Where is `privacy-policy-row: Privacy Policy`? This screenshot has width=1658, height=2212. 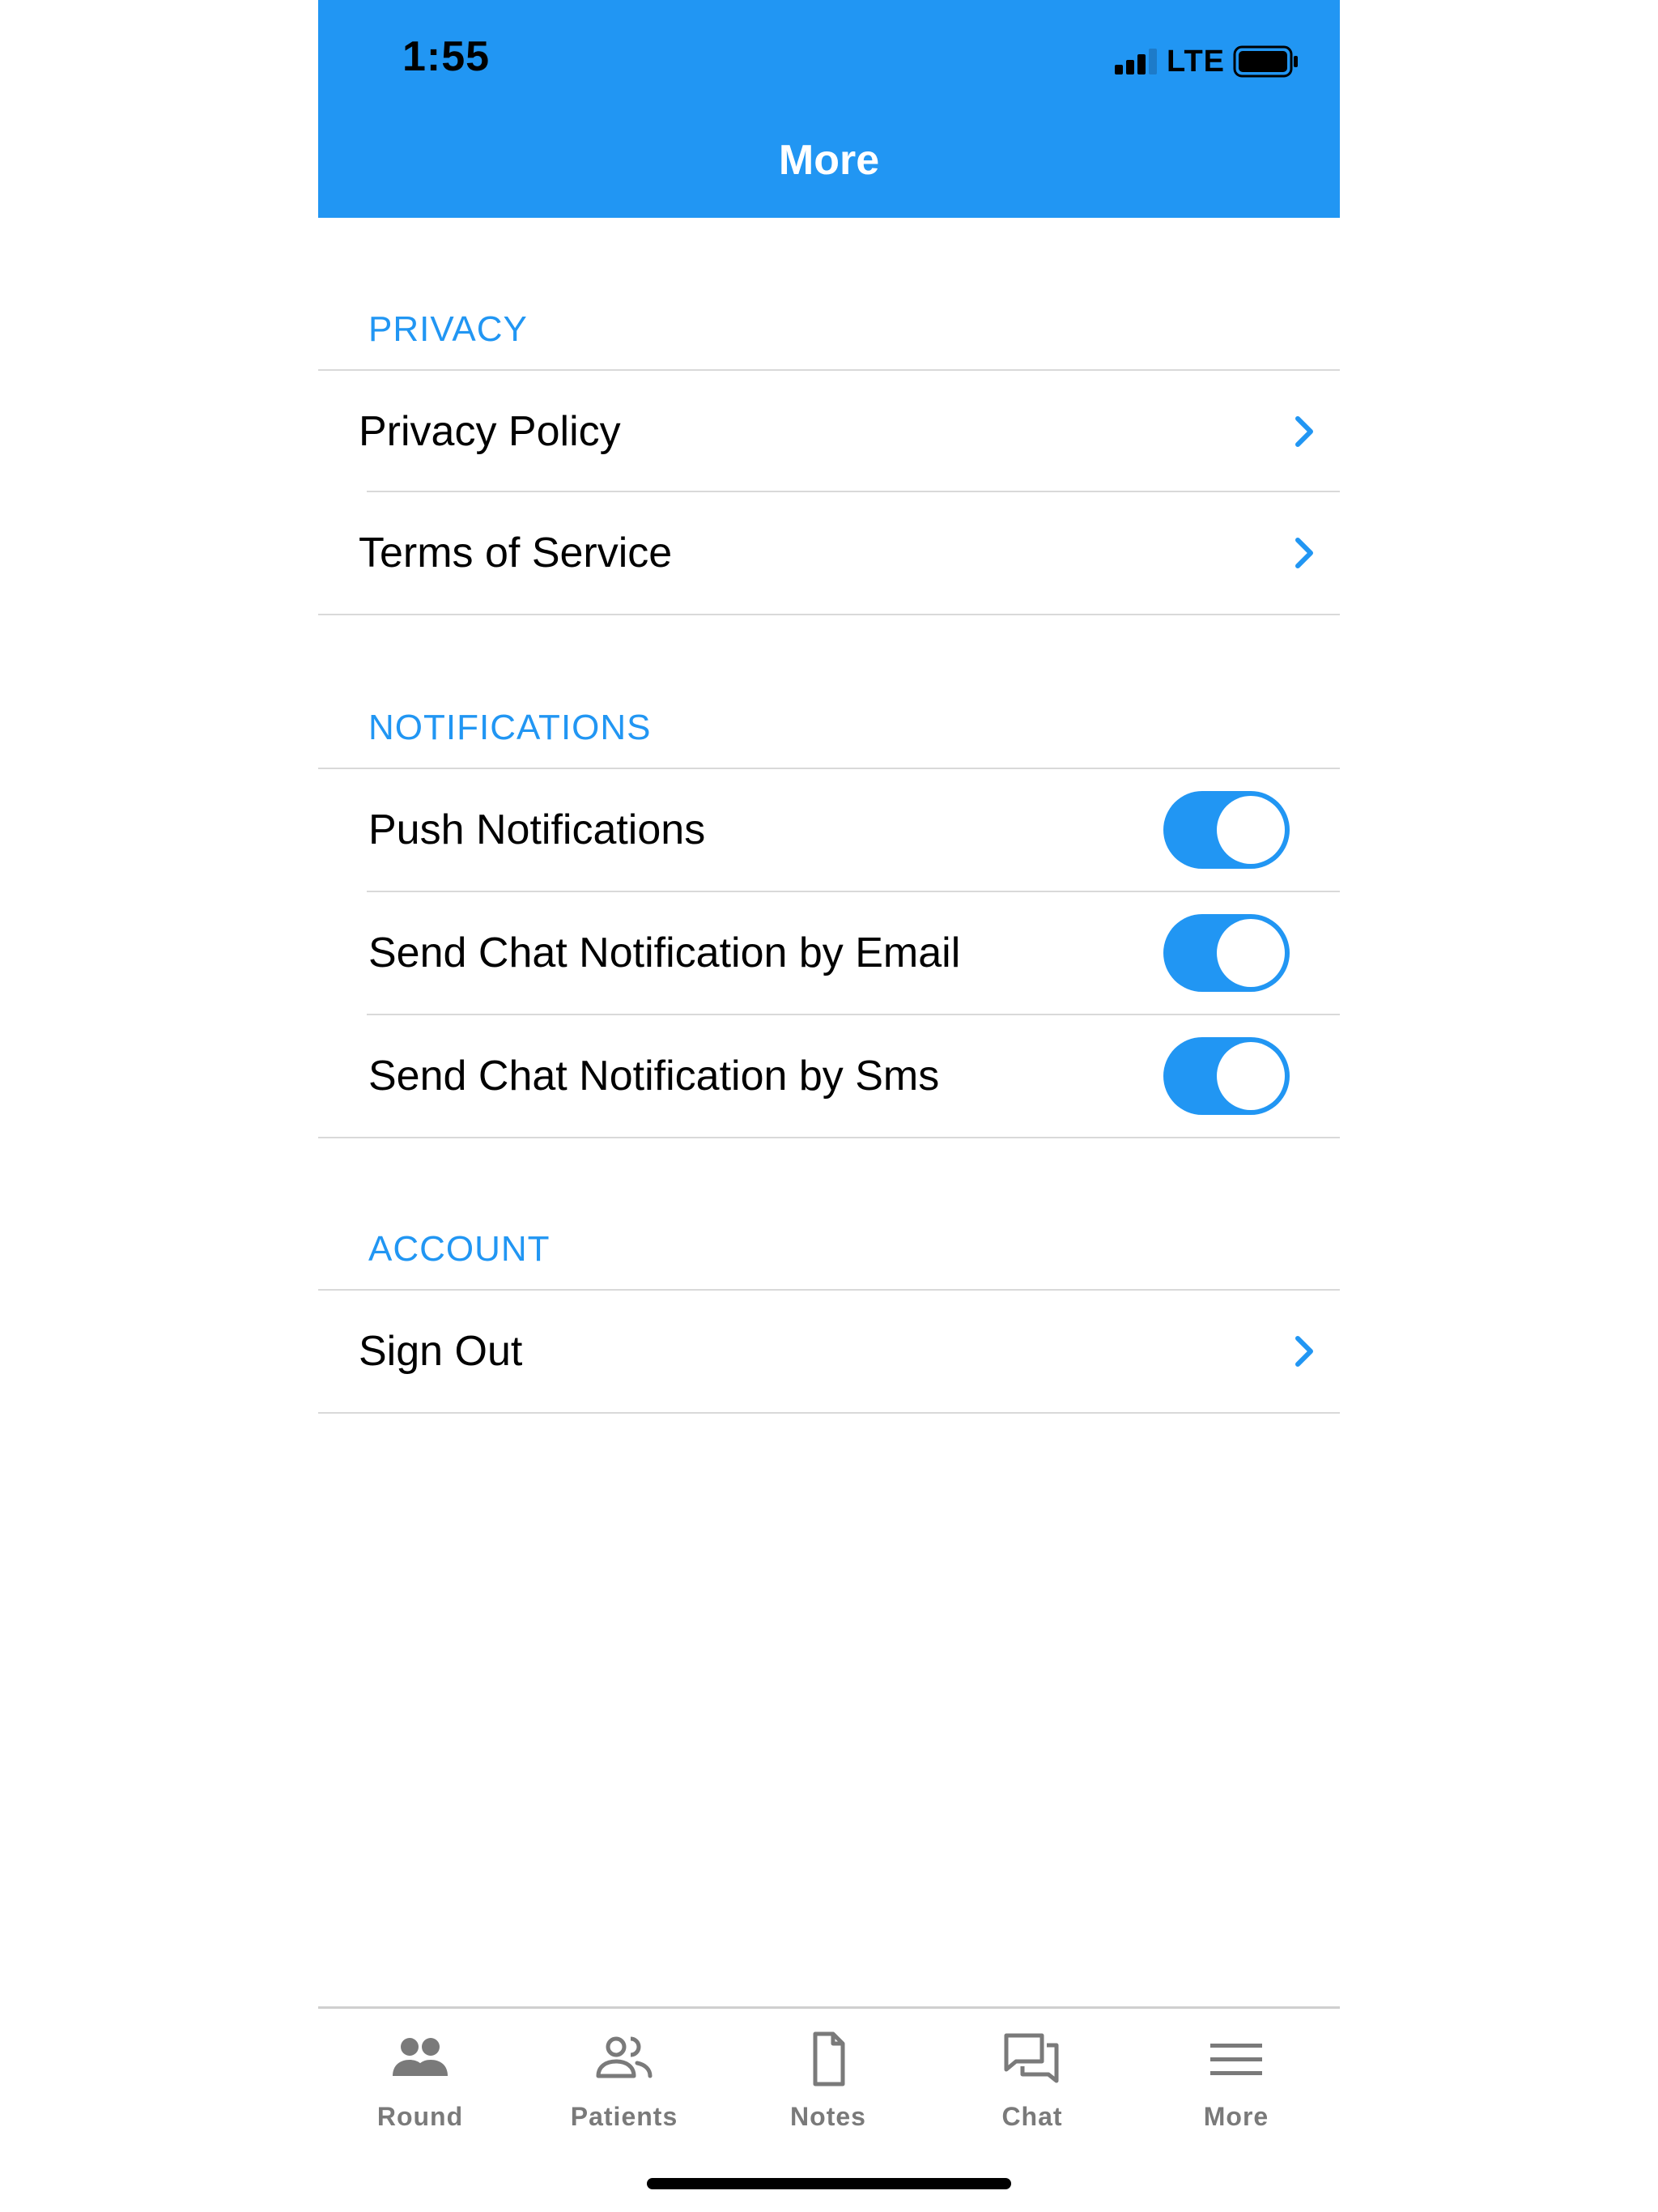
privacy-policy-row: Privacy Policy is located at coordinates (829, 431).